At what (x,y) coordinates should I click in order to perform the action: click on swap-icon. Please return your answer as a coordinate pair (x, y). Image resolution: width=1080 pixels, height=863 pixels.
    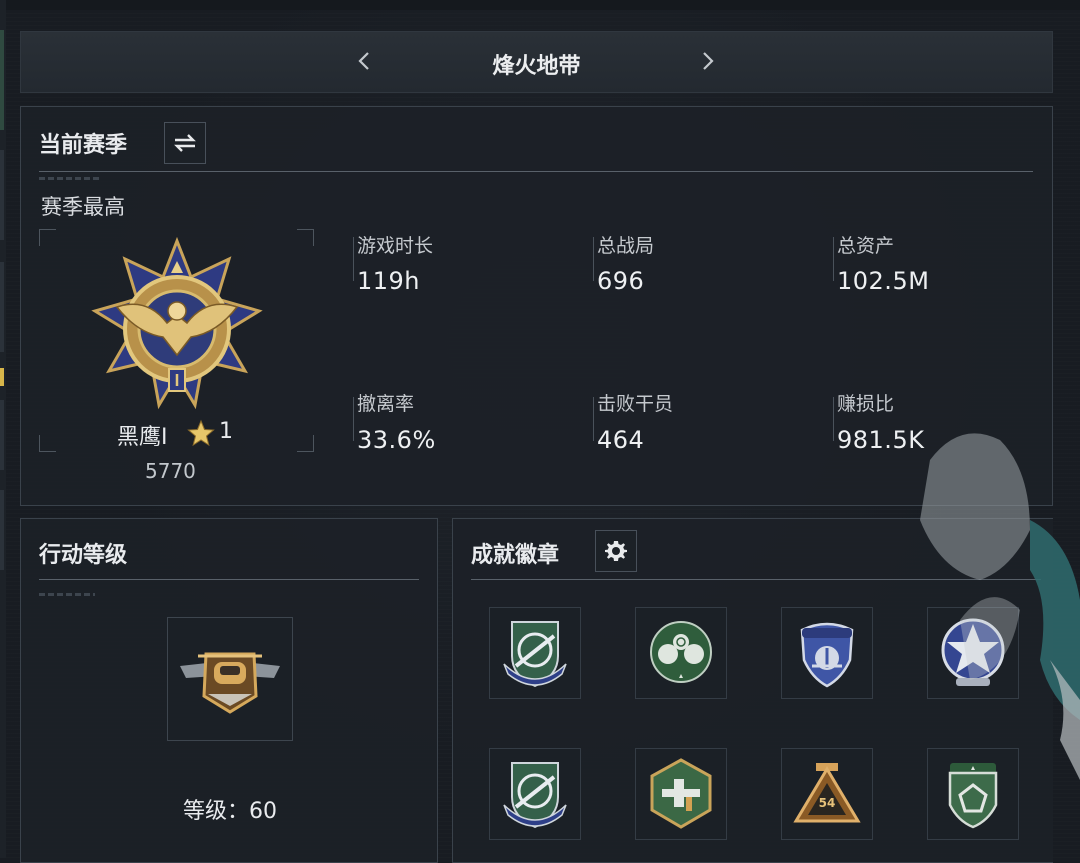
    Looking at the image, I should click on (185, 143).